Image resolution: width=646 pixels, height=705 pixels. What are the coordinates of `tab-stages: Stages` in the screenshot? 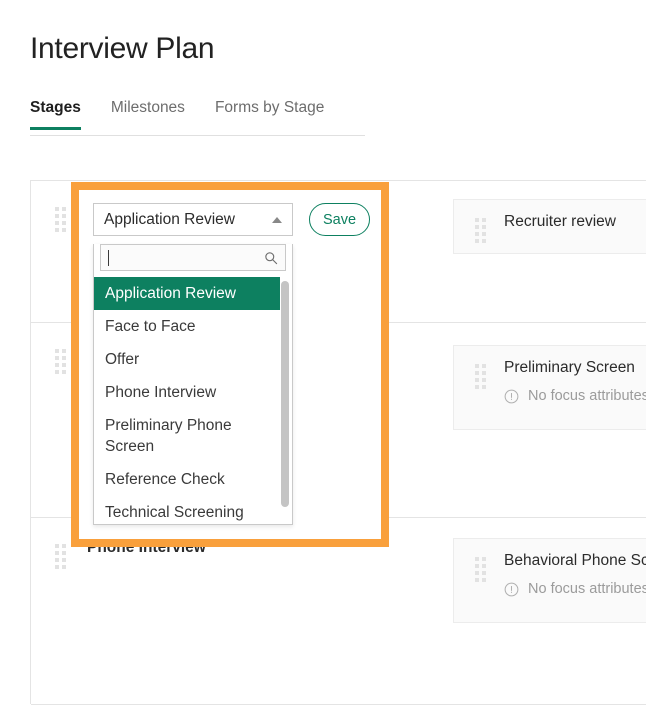 It's located at (55, 114).